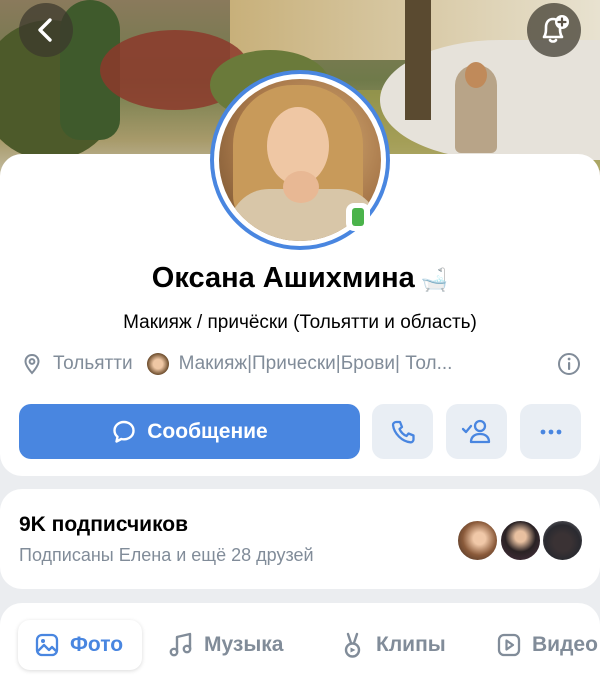 This screenshot has height=682, width=600. Describe the element at coordinates (300, 645) in the screenshot. I see `content-tabs: Фото Музыка Клипы Видео` at that location.